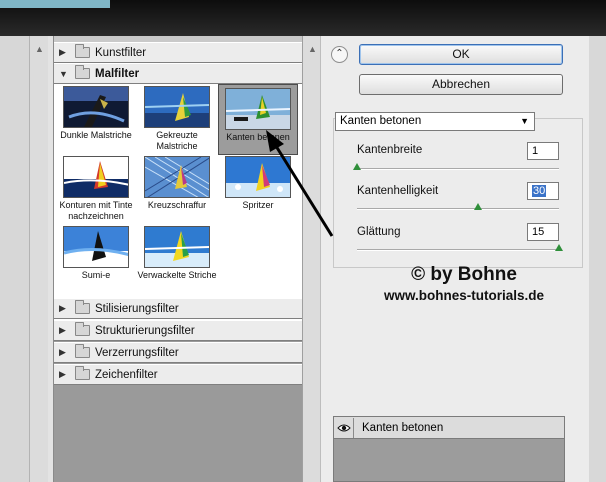 The height and width of the screenshot is (482, 606). I want to click on glaettung-slider, so click(458, 250).